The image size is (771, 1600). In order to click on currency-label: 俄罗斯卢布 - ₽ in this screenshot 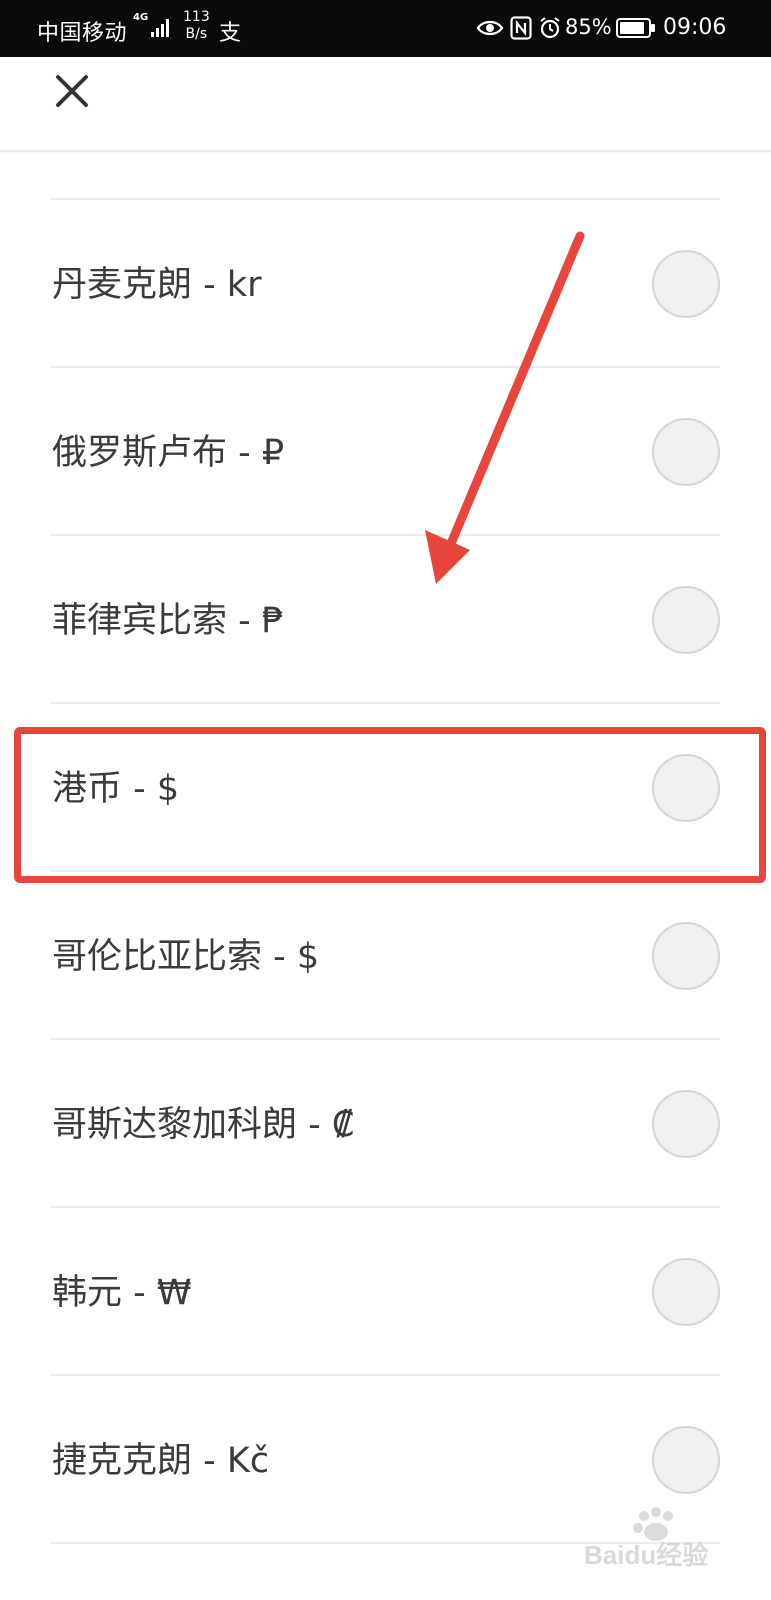, I will do `click(168, 453)`.